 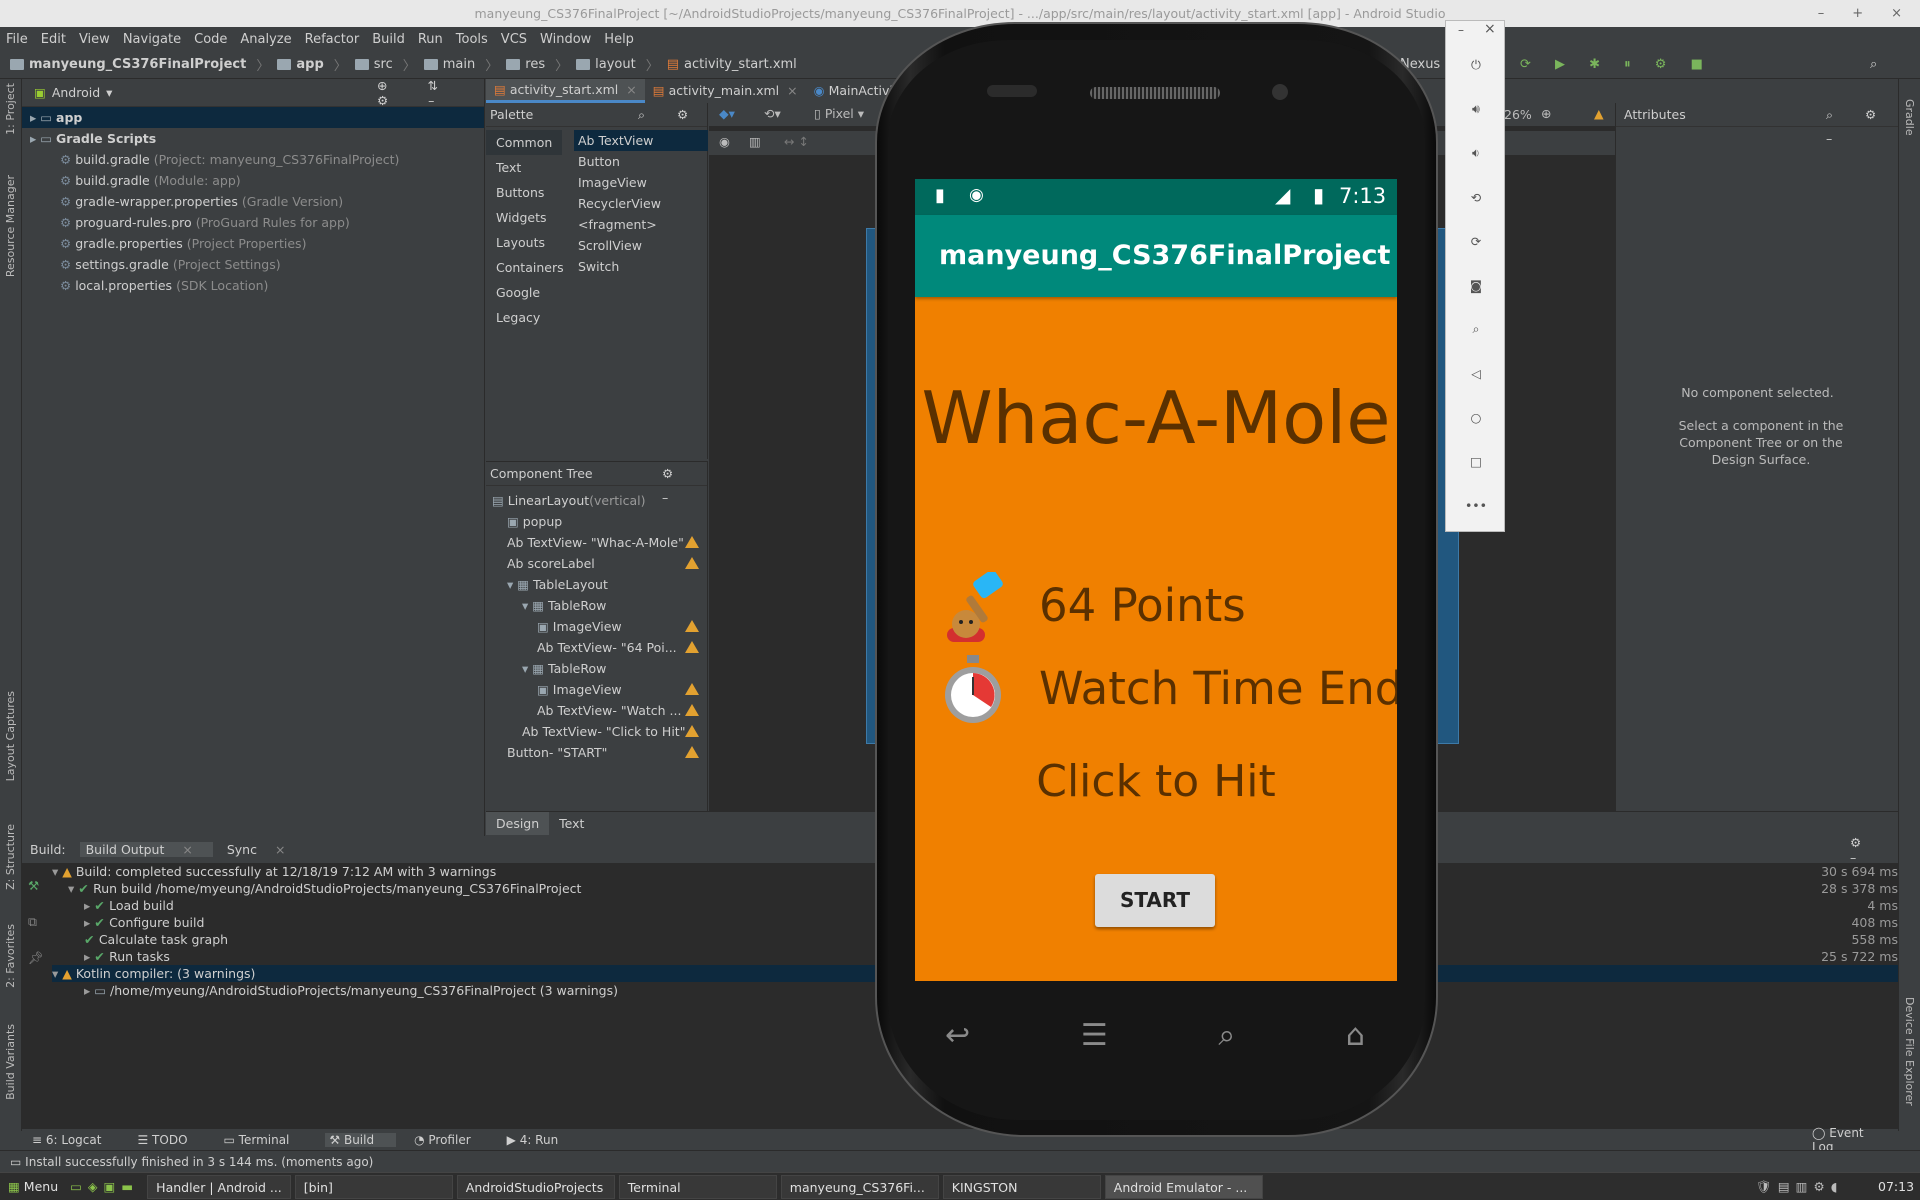 I want to click on component-tree-row: ▾ ▦ TableRow, so click(x=596, y=668).